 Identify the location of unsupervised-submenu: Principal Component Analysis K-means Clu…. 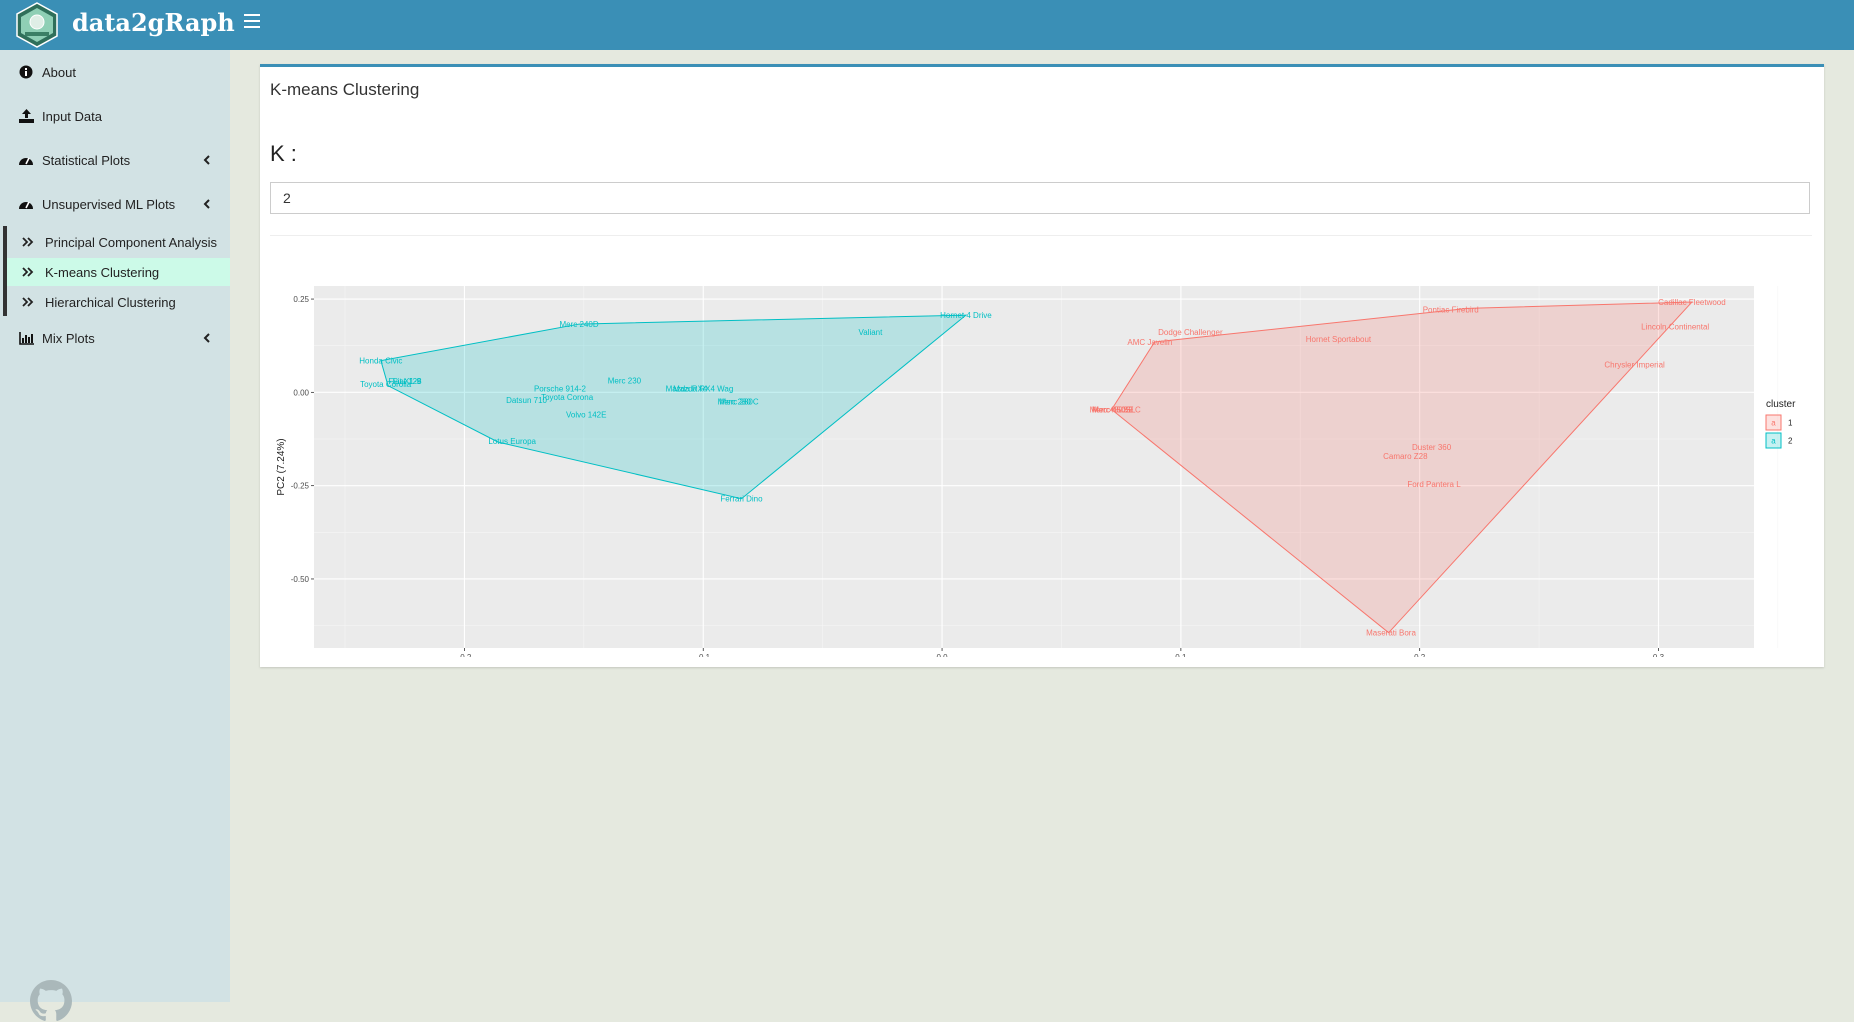
(115, 271).